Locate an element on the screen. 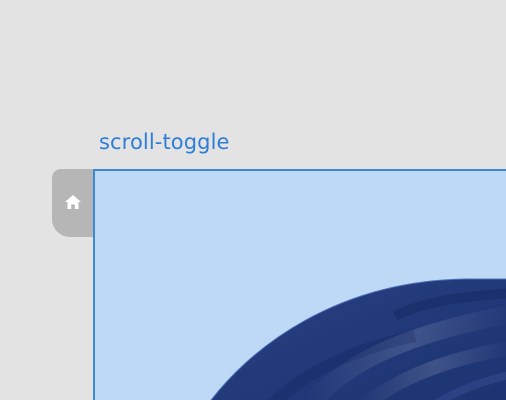 This screenshot has height=400, width=506. home-icon is located at coordinates (73, 202).